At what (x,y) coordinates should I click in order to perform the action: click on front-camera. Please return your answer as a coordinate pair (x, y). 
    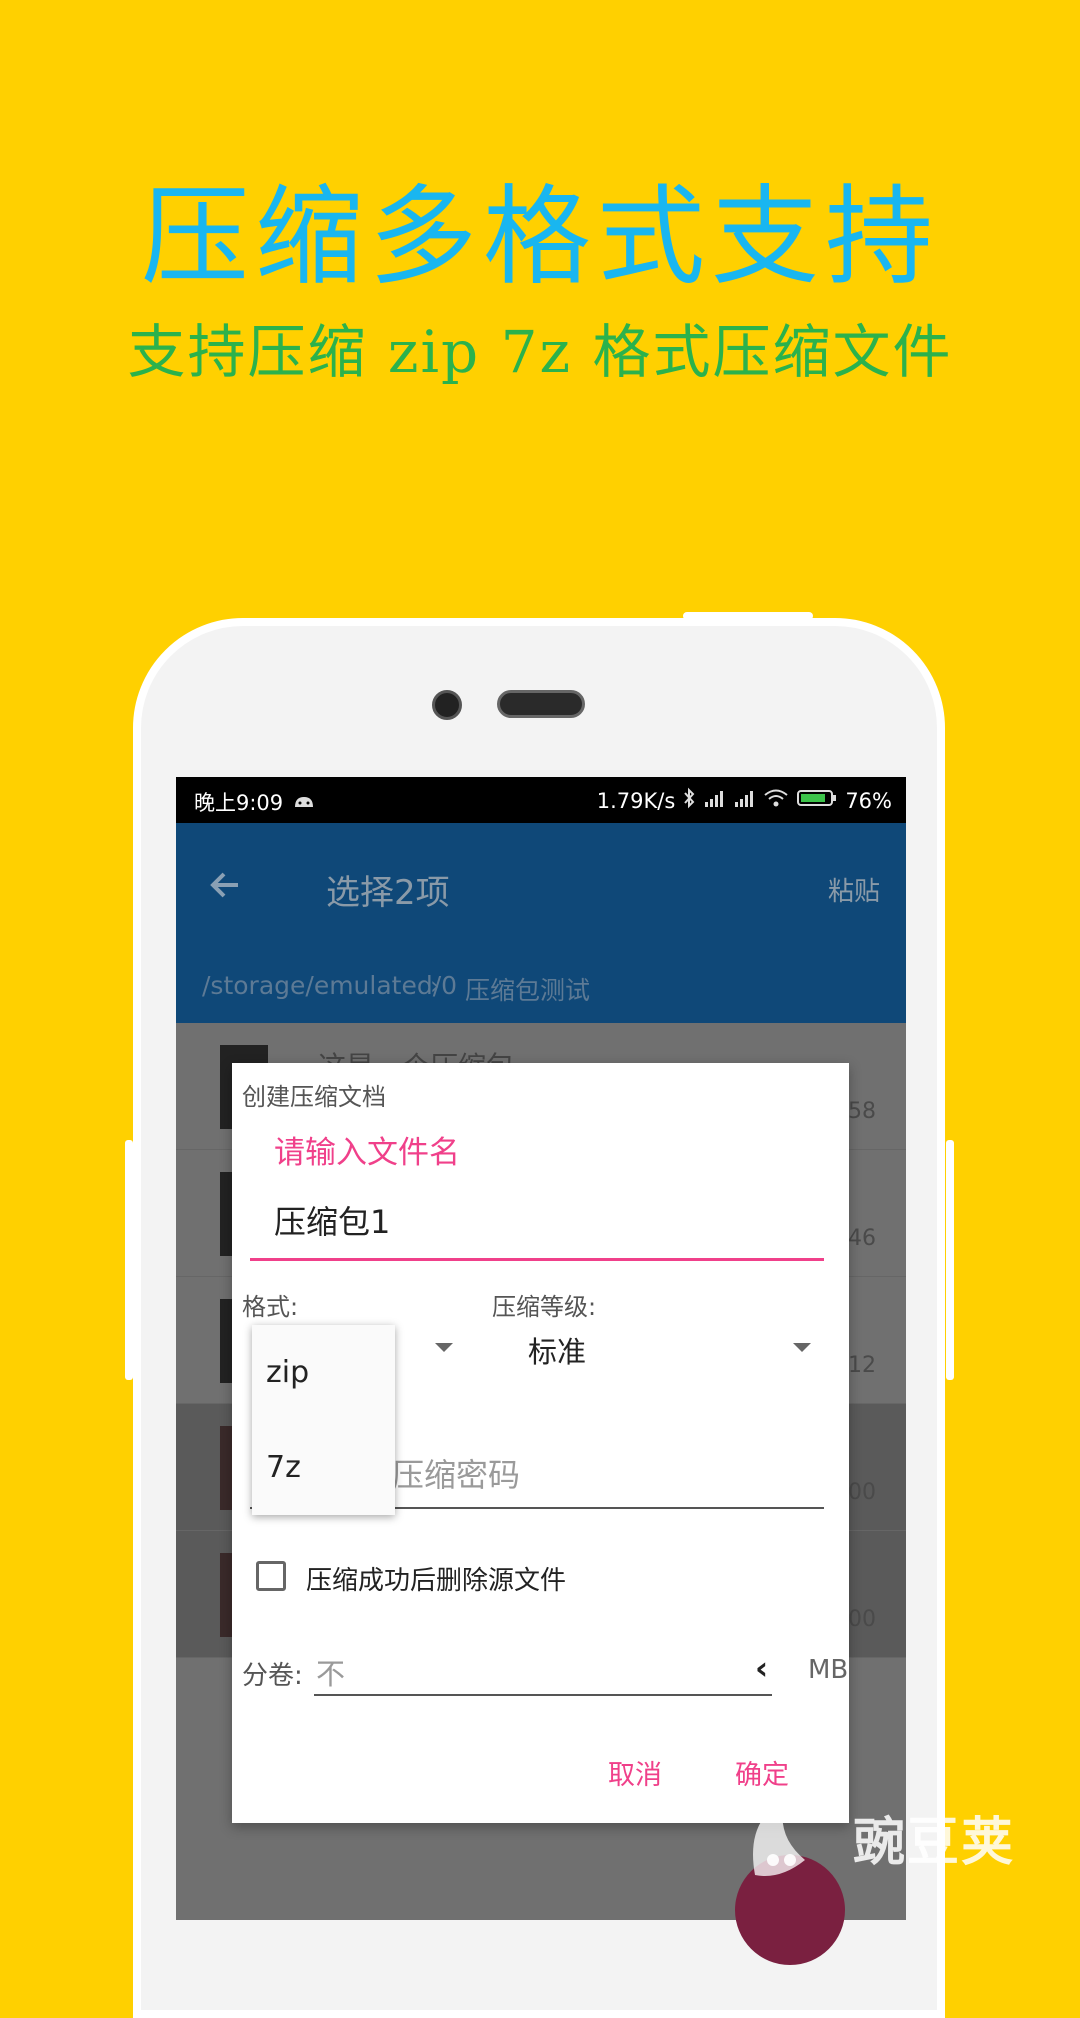
    Looking at the image, I should click on (447, 705).